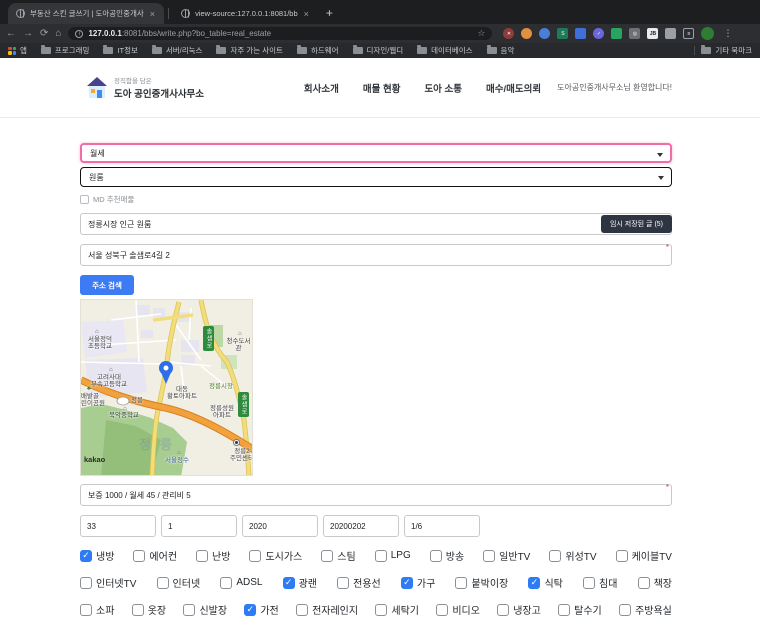 This screenshot has width=760, height=627. What do you see at coordinates (64, 50) in the screenshot?
I see `bookmark-folder: 프로그래밍` at bounding box center [64, 50].